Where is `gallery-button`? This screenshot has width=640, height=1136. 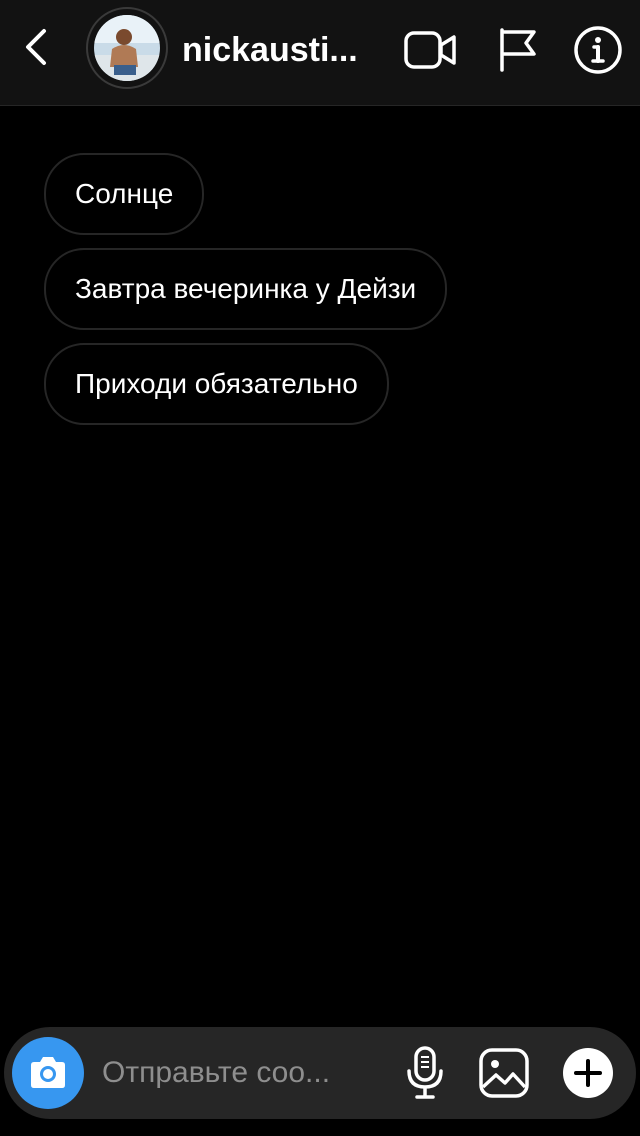 gallery-button is located at coordinates (504, 1073).